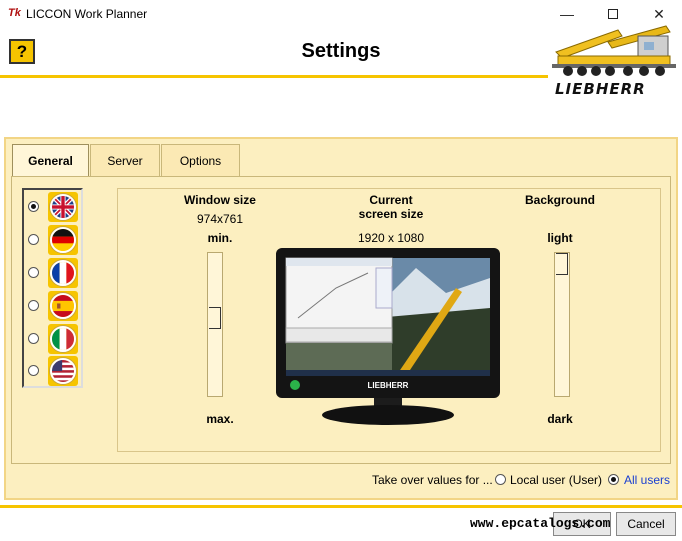 The height and width of the screenshot is (541, 682). I want to click on spain-flag-icon, so click(63, 306).